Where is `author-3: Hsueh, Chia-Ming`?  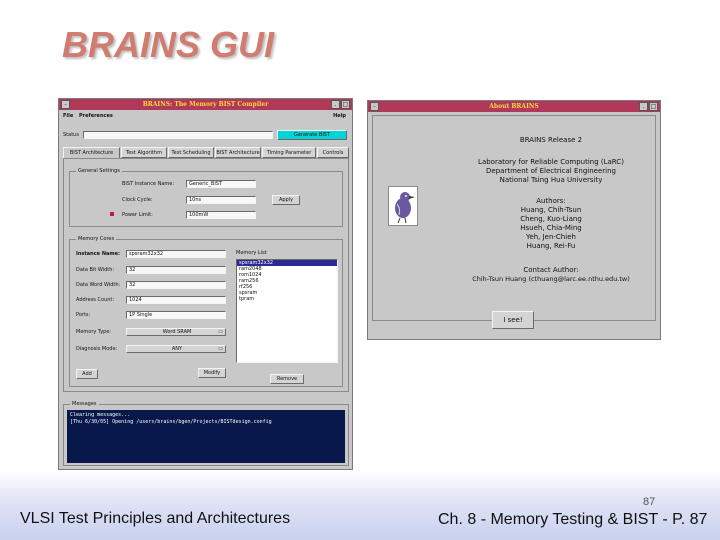 author-3: Hsueh, Chia-Ming is located at coordinates (551, 228).